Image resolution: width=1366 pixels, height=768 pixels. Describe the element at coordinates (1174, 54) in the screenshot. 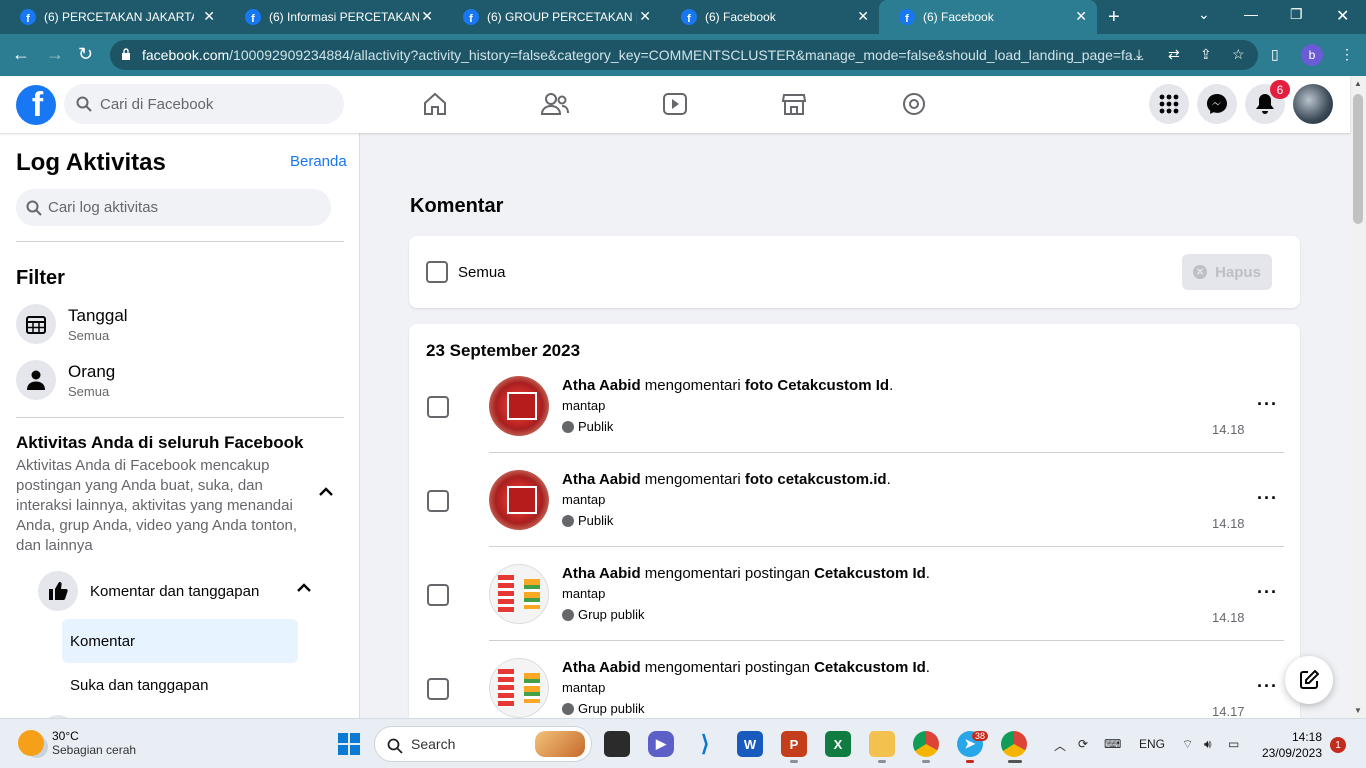

I see `translate-icon: ⇄` at that location.